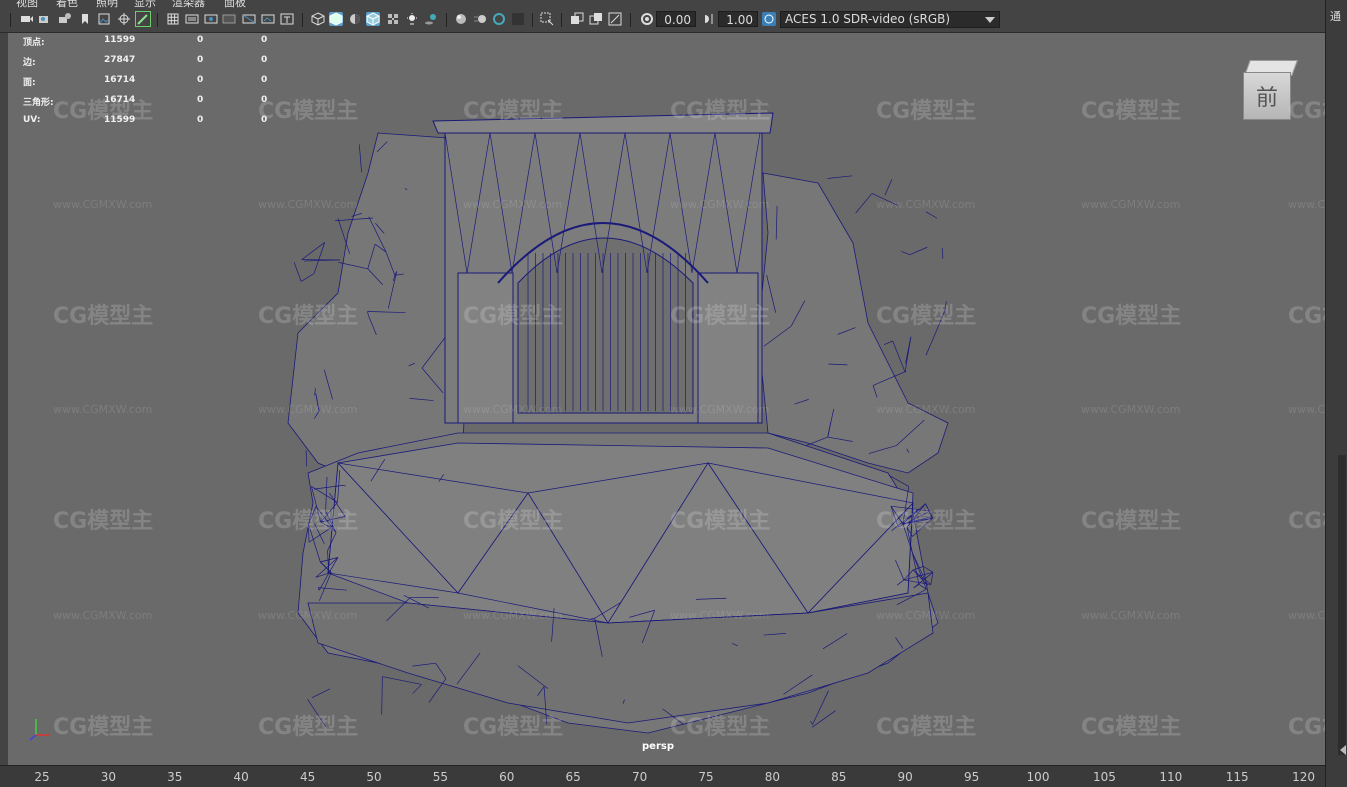 The height and width of the screenshot is (787, 1347). What do you see at coordinates (839, 777) in the screenshot?
I see `timeline-tick-label: 85` at bounding box center [839, 777].